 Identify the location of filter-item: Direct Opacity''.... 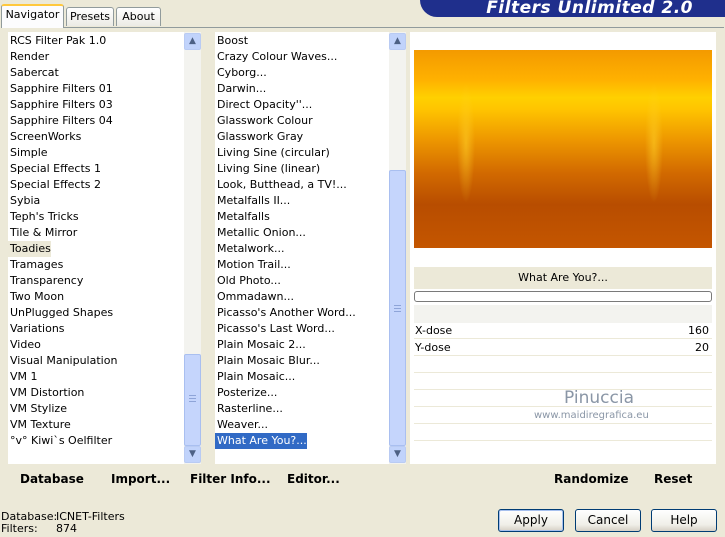
(263, 105).